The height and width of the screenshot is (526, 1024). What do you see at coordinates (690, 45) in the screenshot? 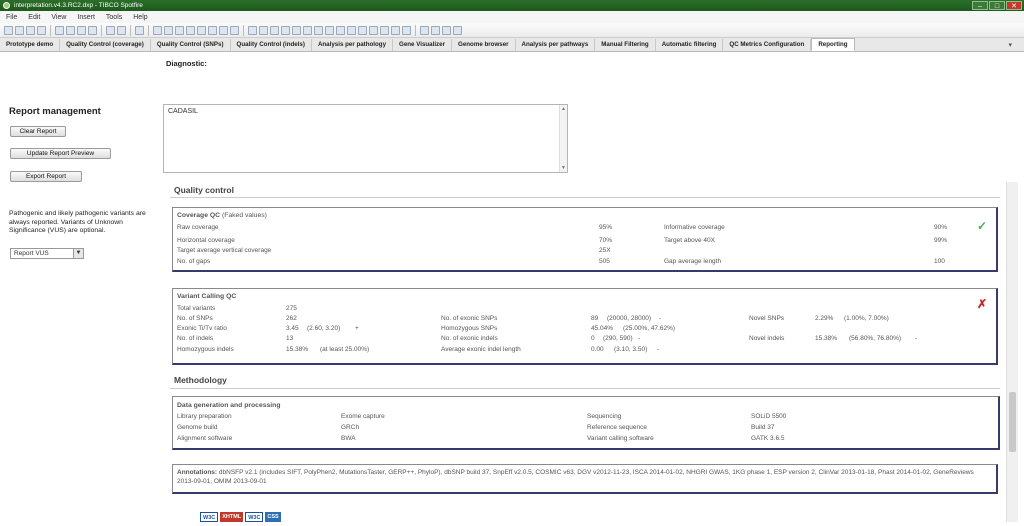
I see `tab-automatic-filtering: Automatic filtering` at bounding box center [690, 45].